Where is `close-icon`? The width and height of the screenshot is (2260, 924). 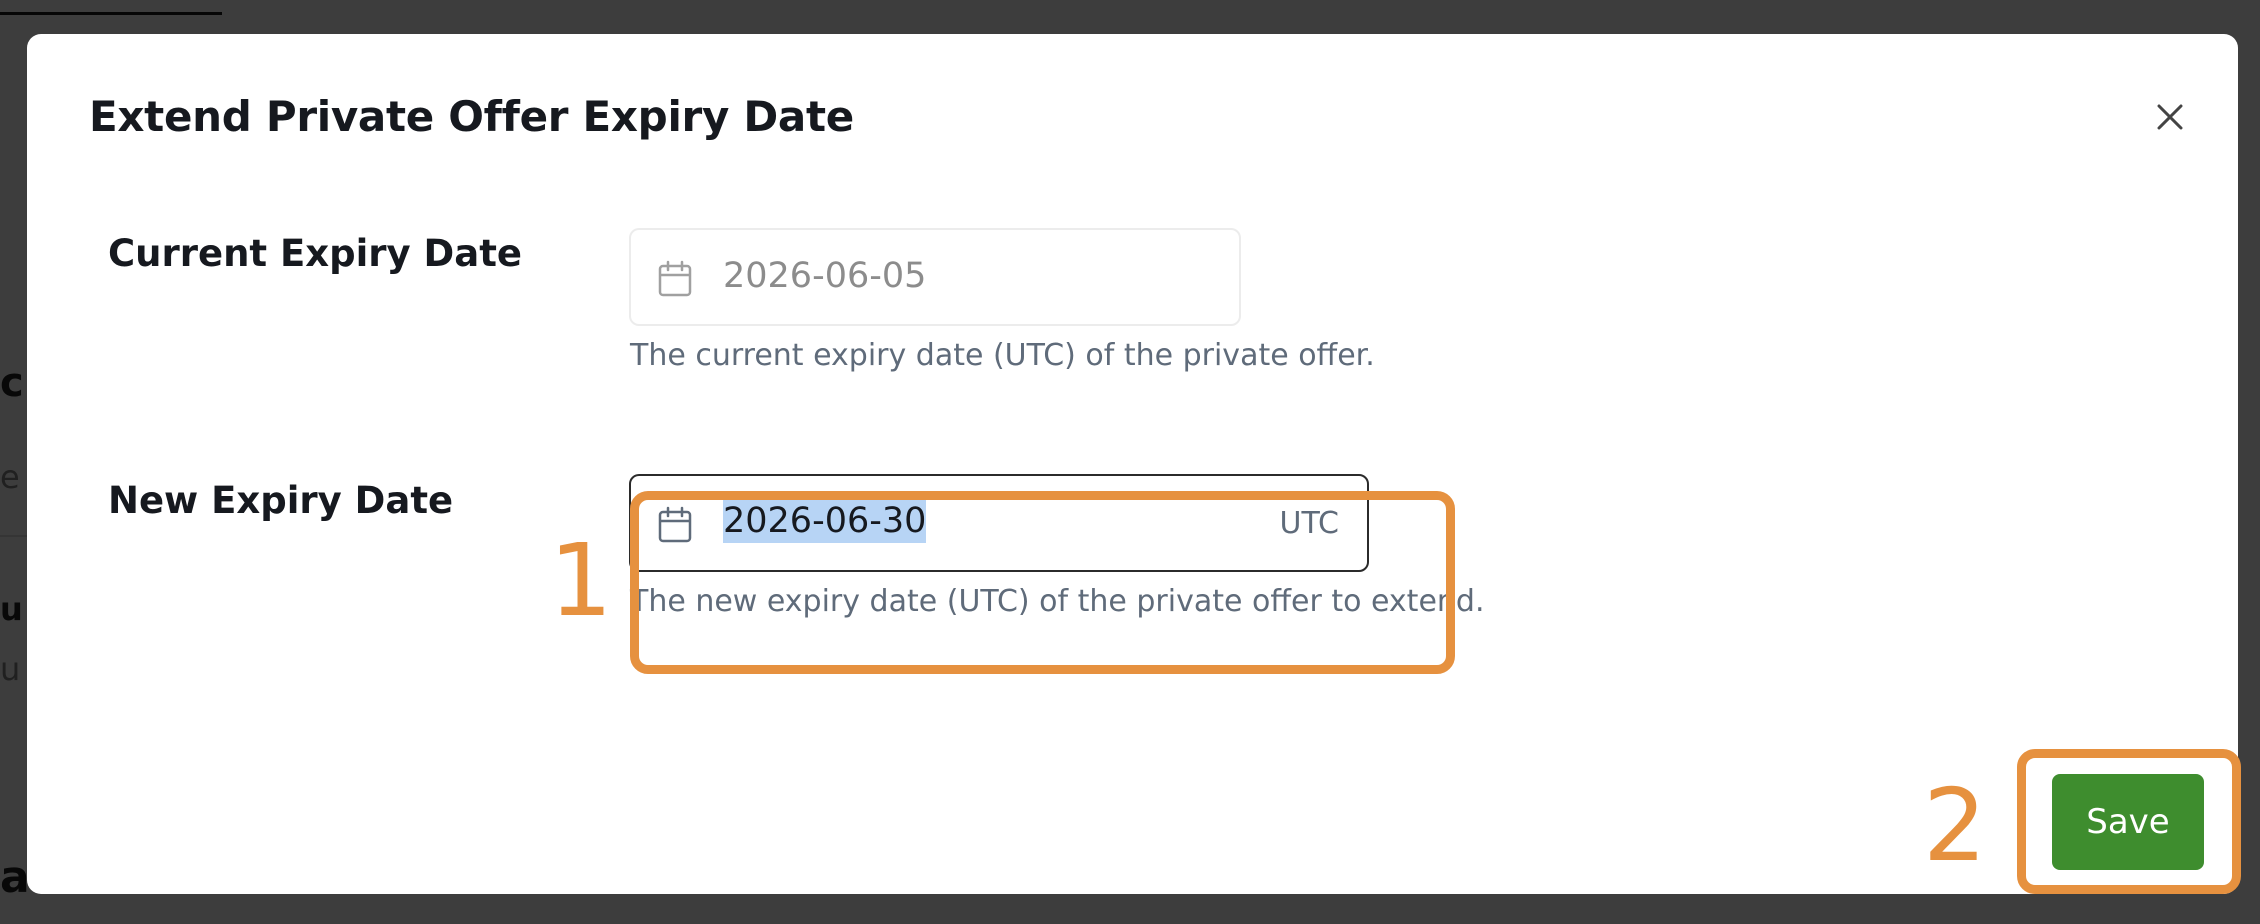
close-icon is located at coordinates (2170, 117).